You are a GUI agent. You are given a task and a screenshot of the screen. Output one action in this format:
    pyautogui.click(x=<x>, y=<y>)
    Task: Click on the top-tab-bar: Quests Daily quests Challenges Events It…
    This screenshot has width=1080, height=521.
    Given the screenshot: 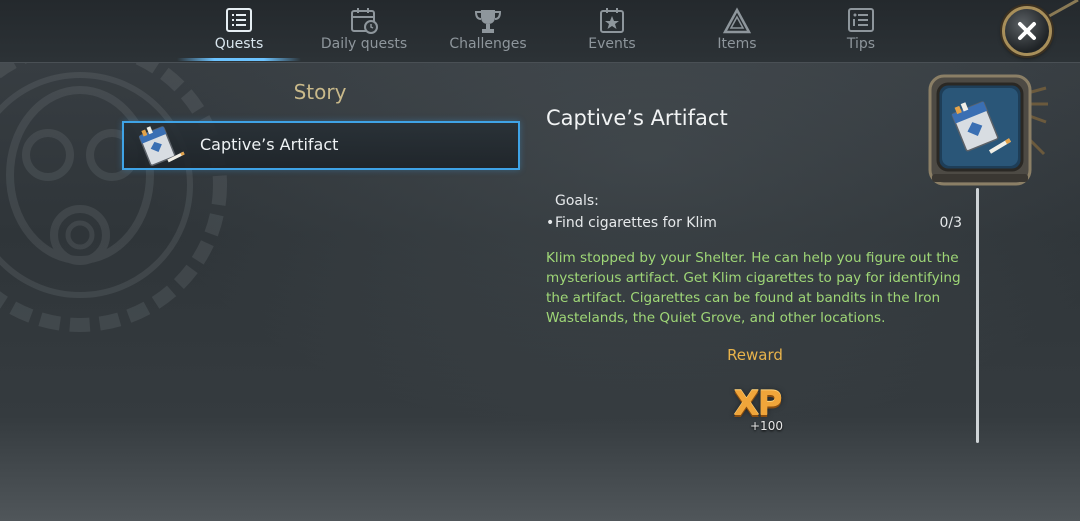 What is the action you would take?
    pyautogui.click(x=540, y=31)
    